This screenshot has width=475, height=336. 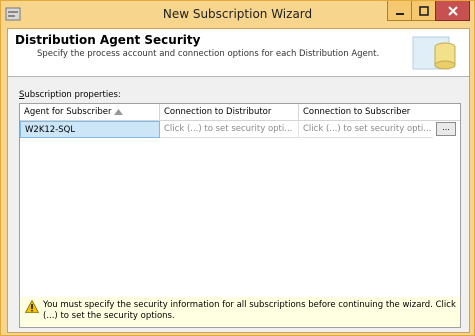 I want to click on agent-cell: W2K12-SQL, so click(x=90, y=129).